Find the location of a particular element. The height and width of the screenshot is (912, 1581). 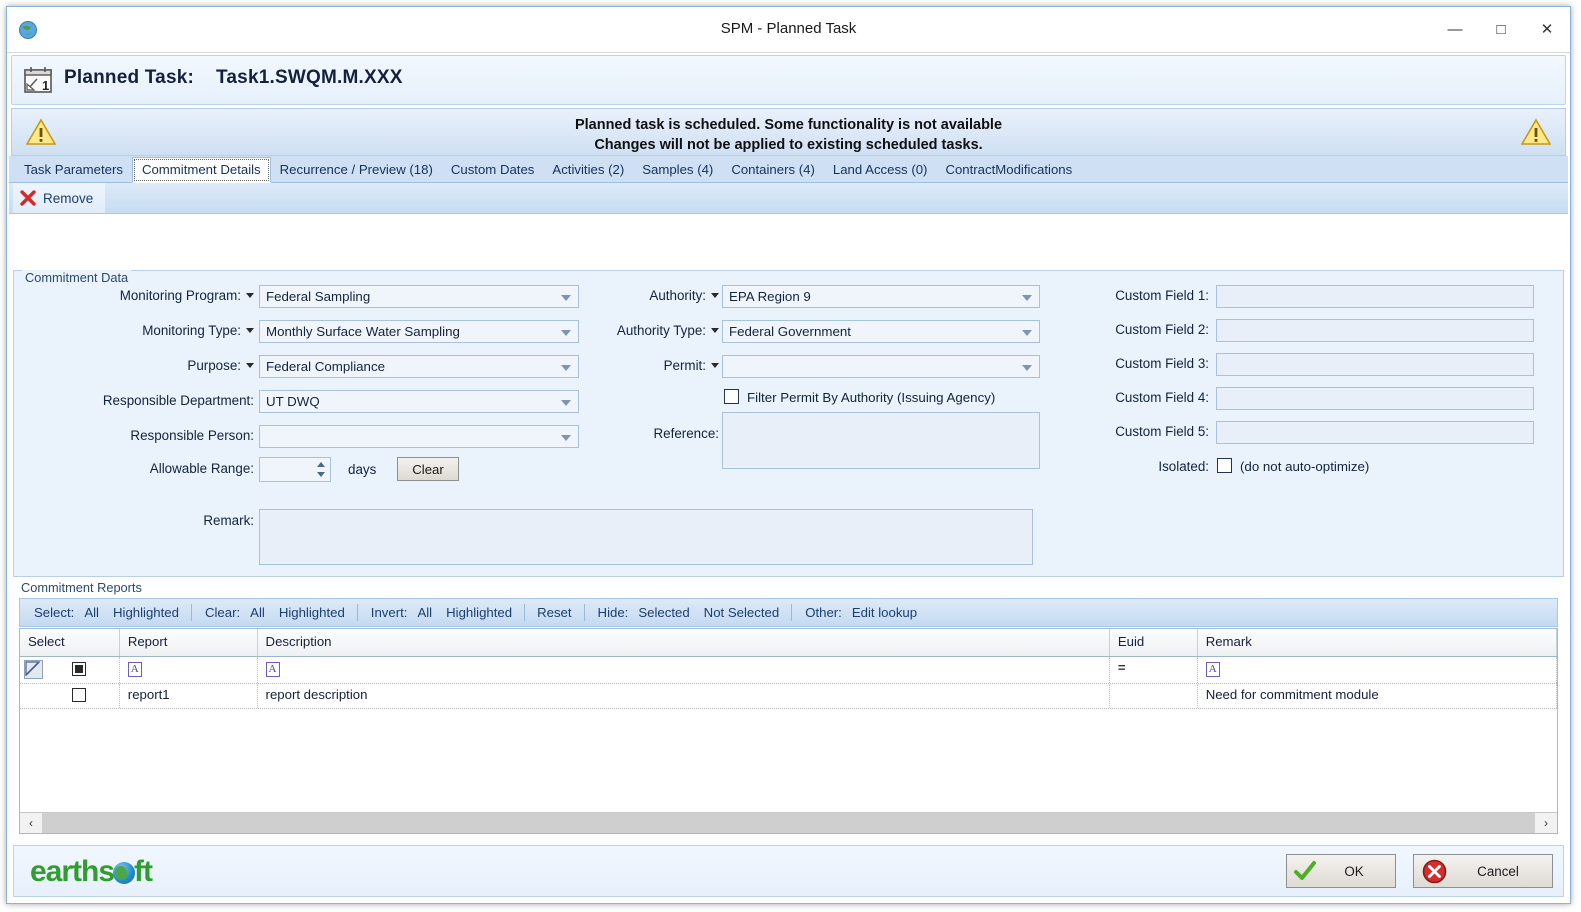

minimize-button: — is located at coordinates (1455, 29).